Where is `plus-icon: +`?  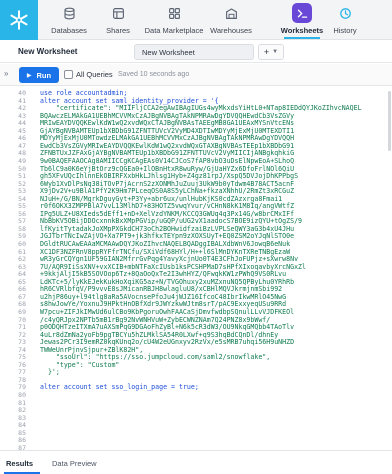
plus-icon: + is located at coordinates (266, 52).